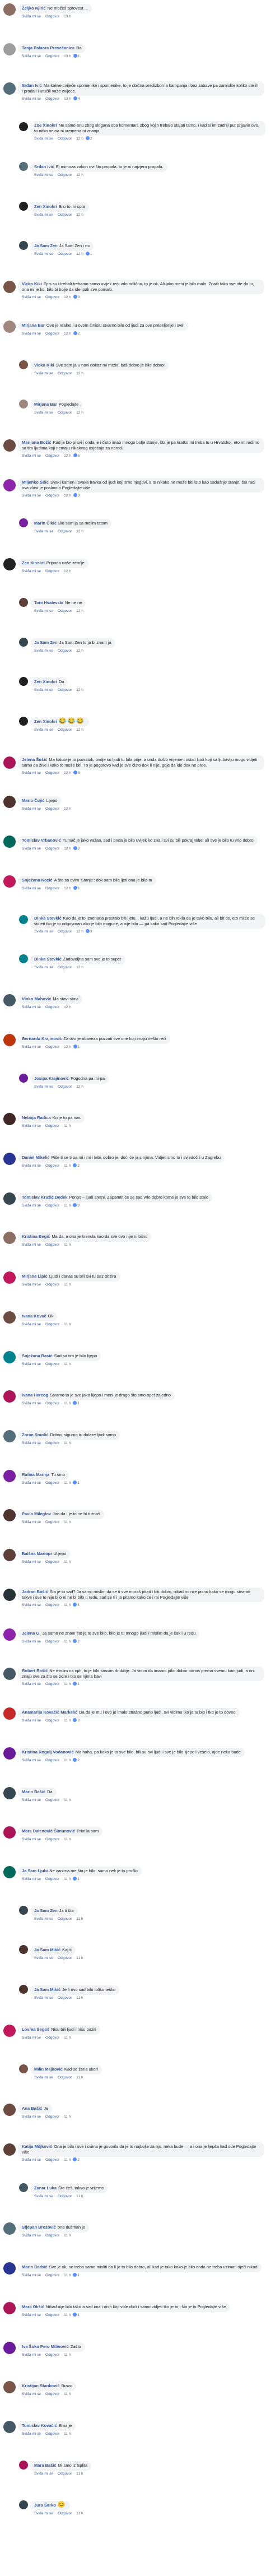 The image size is (280, 2576). I want to click on comment-author: Ivana Hercog, so click(35, 1395).